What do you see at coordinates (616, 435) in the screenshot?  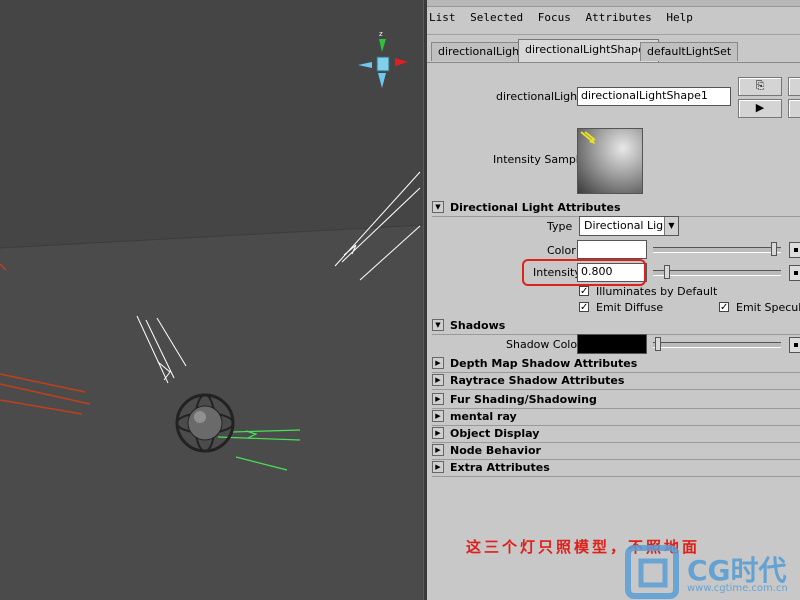 I see `section-object-display: ▶ Object Display` at bounding box center [616, 435].